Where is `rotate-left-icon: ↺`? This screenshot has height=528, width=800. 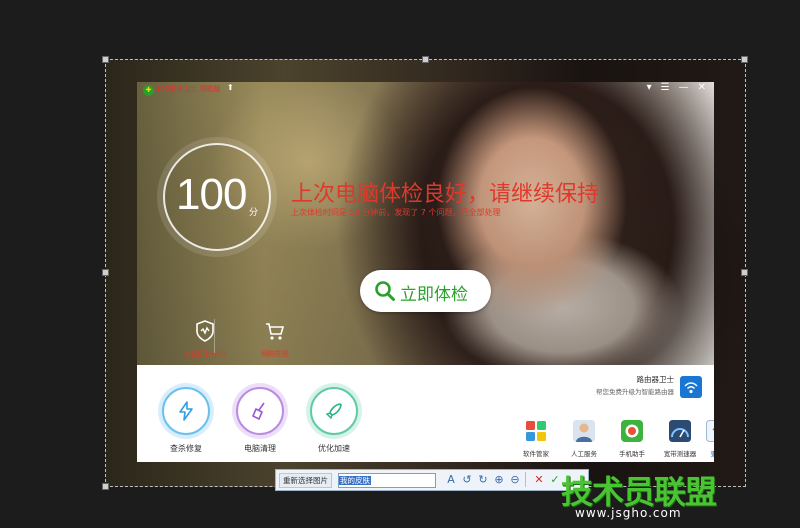
rotate-left-icon: ↺ is located at coordinates (467, 479).